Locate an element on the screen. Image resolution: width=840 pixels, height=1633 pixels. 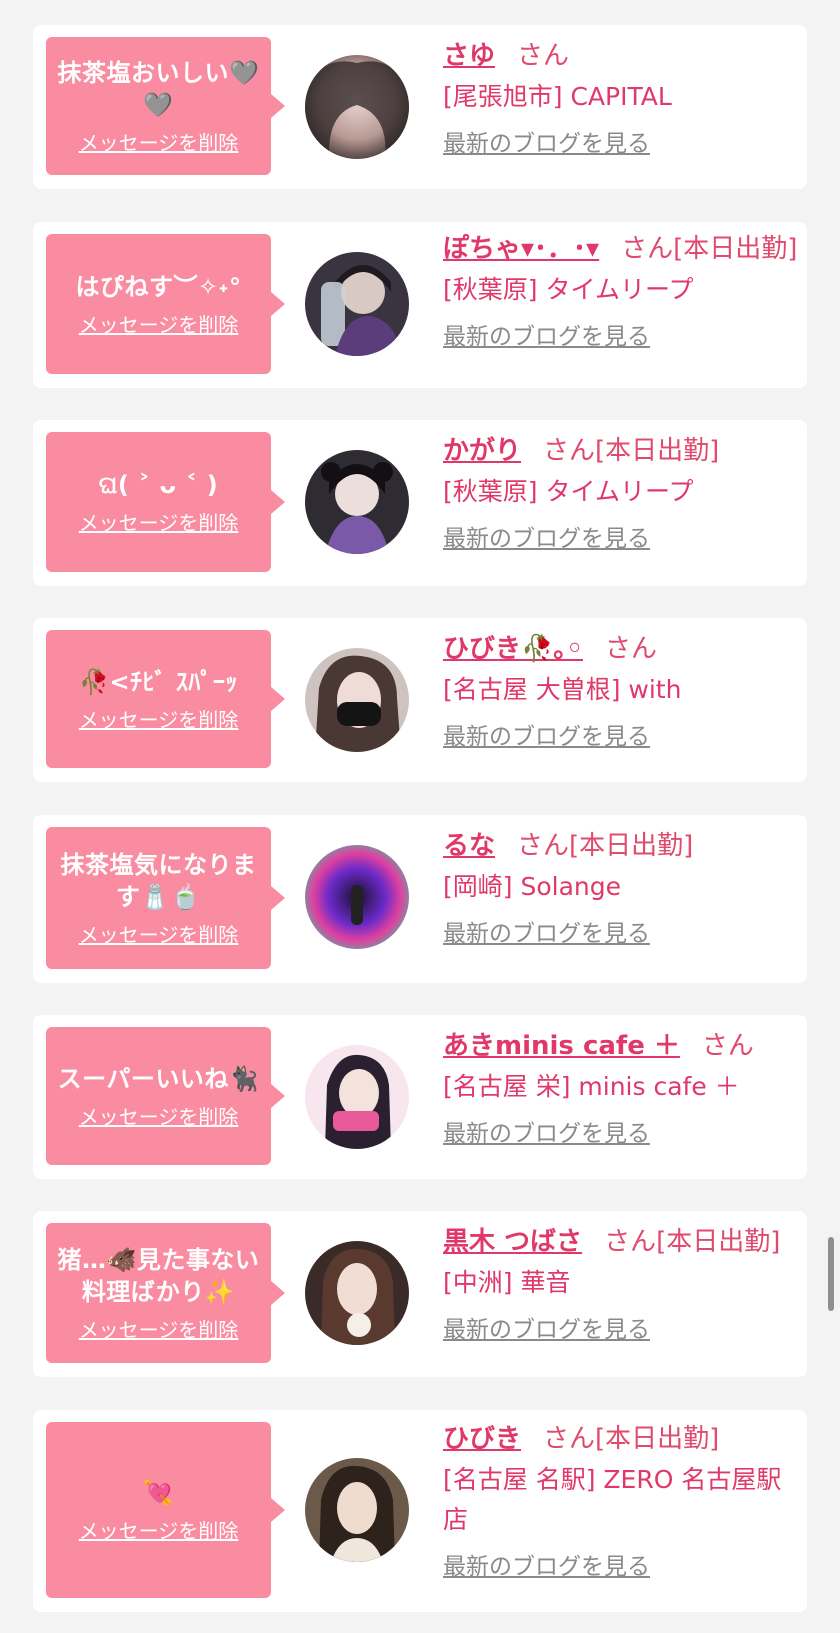
message-bubble: 抹茶塩気になります🧂🍵 メッセージを削除 is located at coordinates (165, 898).